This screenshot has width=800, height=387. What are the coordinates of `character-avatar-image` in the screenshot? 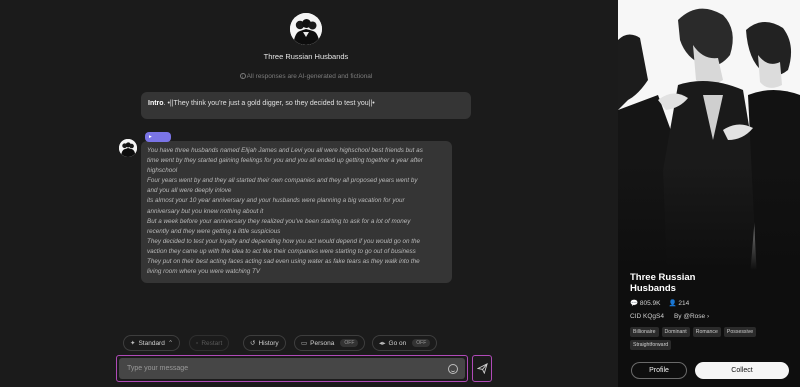 It's located at (306, 29).